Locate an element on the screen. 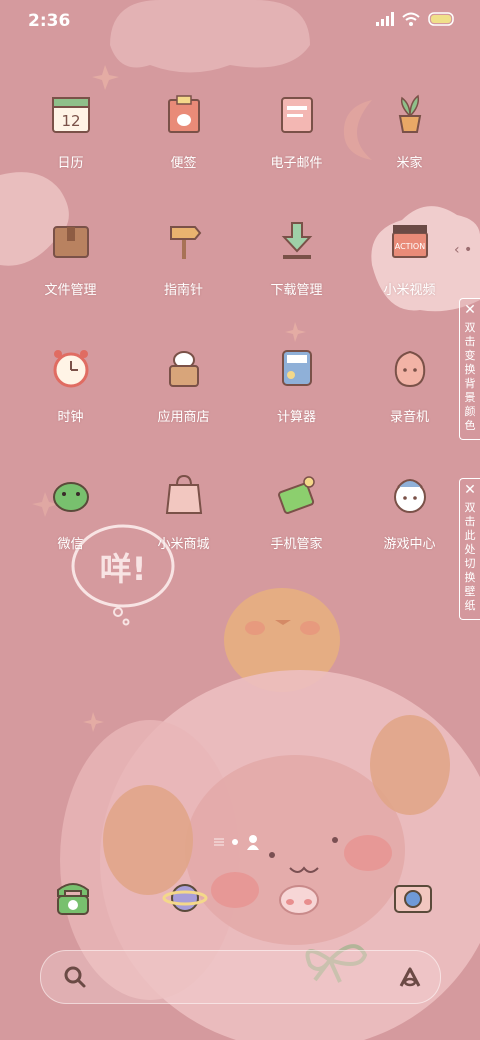 The image size is (480, 1040). app-notes: 便签 is located at coordinates (183, 131).